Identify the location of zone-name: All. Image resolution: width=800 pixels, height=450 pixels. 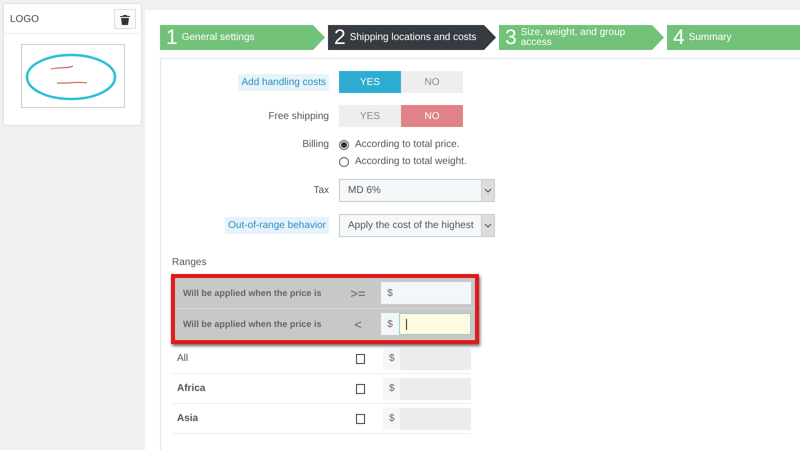
(183, 358).